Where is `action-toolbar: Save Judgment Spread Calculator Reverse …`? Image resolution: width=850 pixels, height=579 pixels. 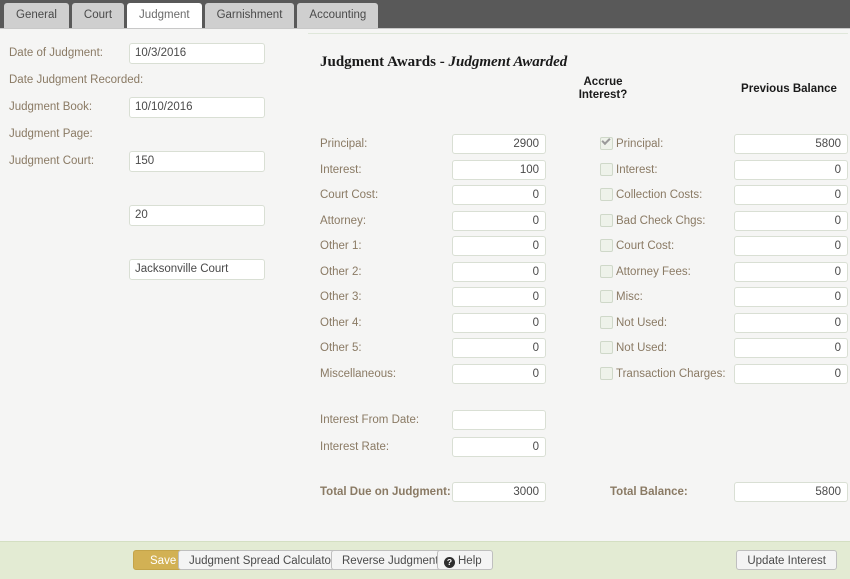 action-toolbar: Save Judgment Spread Calculator Reverse … is located at coordinates (425, 560).